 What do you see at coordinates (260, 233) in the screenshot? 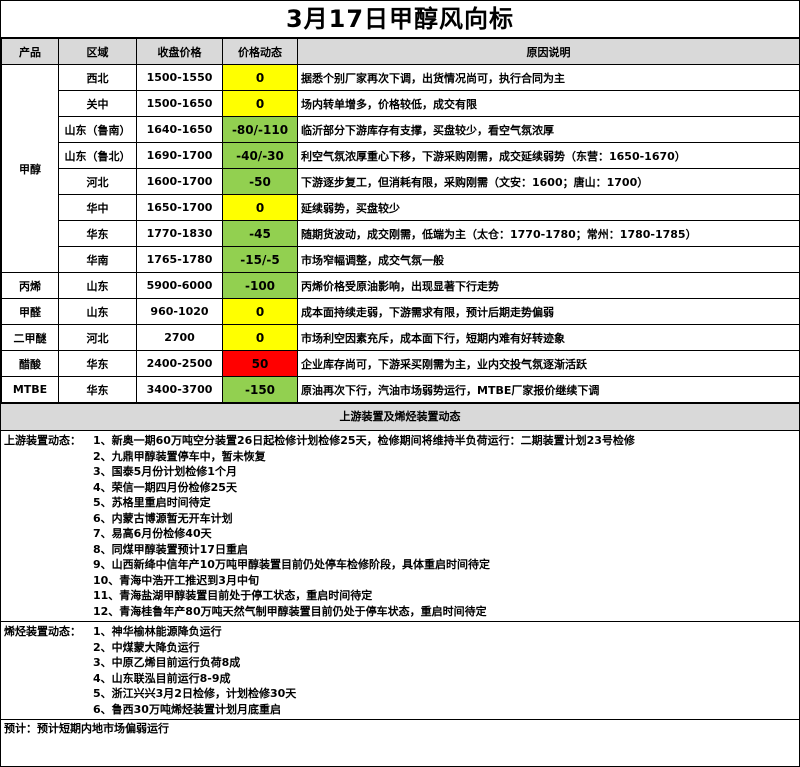
I see `change-cell: -45` at bounding box center [260, 233].